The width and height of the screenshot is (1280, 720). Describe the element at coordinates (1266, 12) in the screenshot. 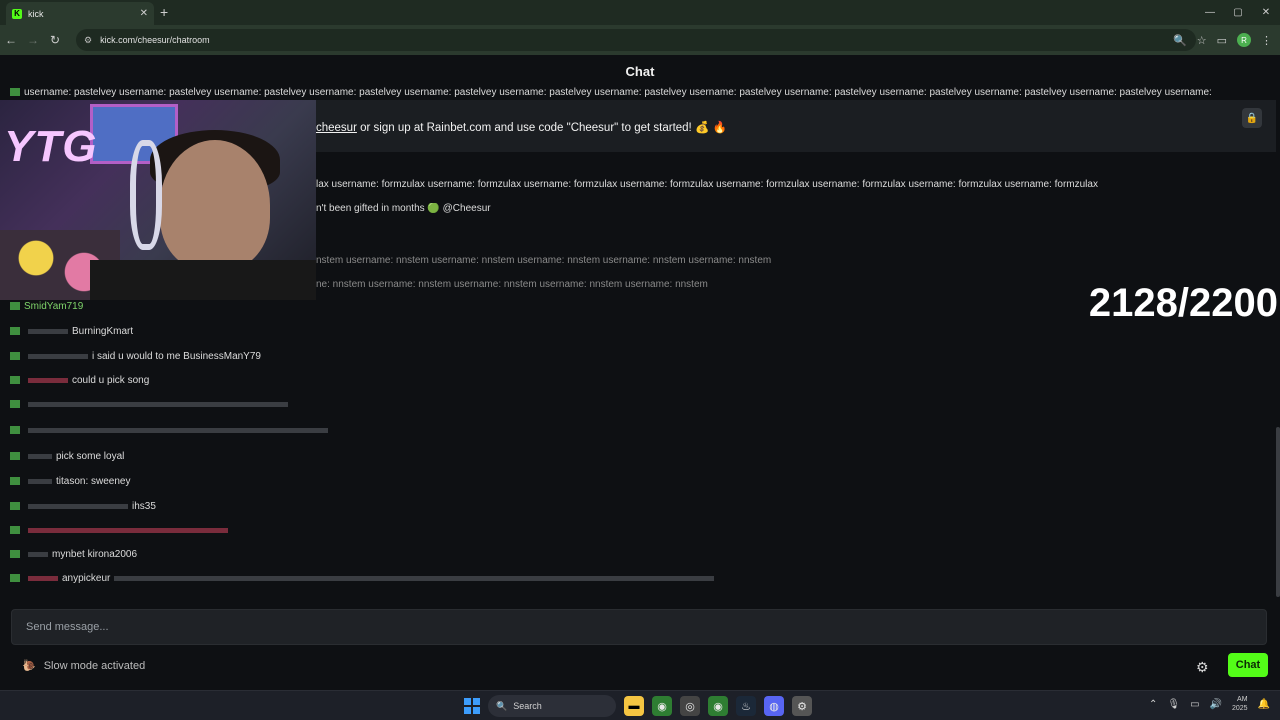

I see `close-window-button: ✕` at that location.